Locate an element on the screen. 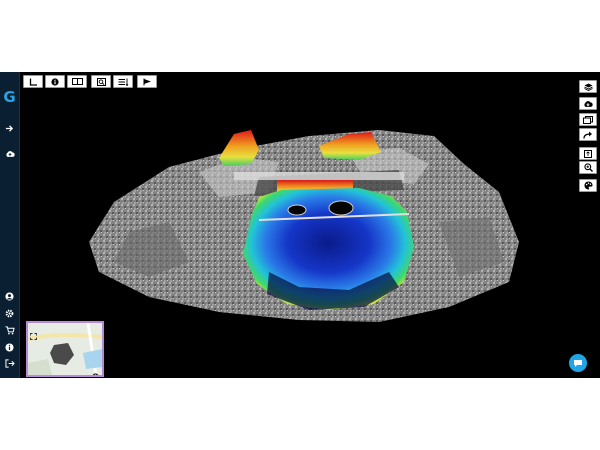 The image size is (600, 450). chat-button is located at coordinates (578, 363).